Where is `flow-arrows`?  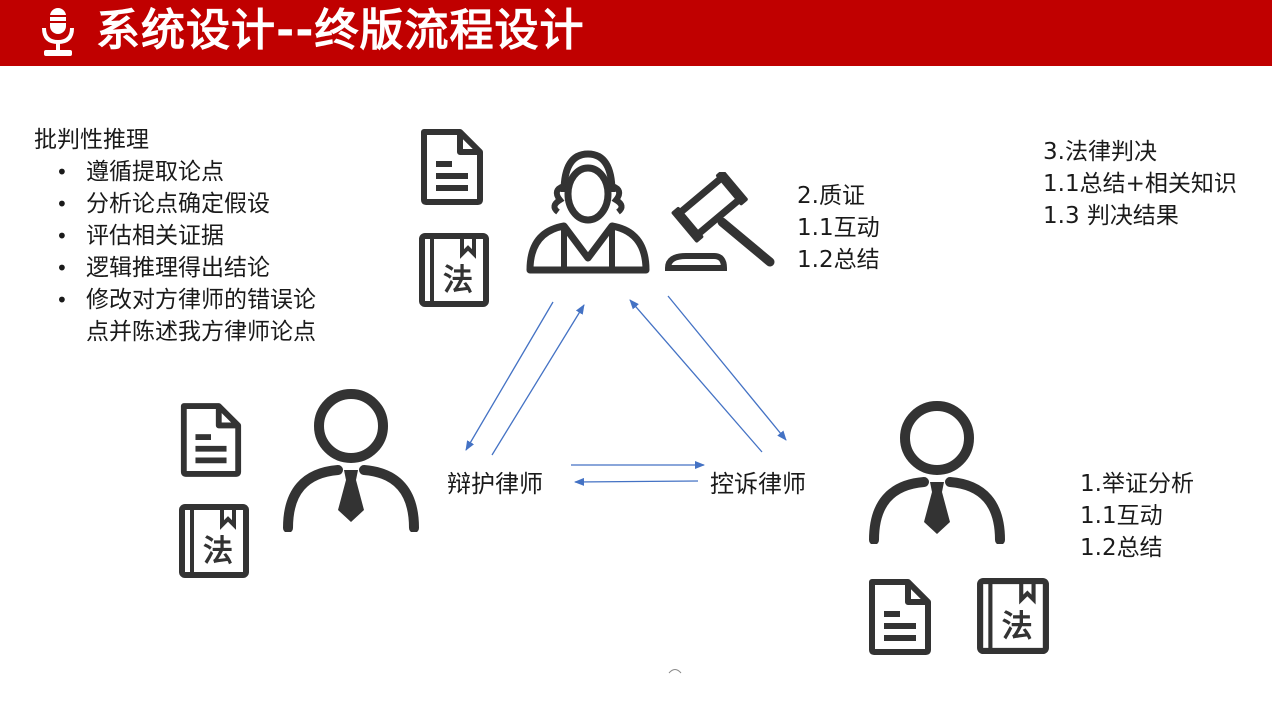 flow-arrows is located at coordinates (626, 390).